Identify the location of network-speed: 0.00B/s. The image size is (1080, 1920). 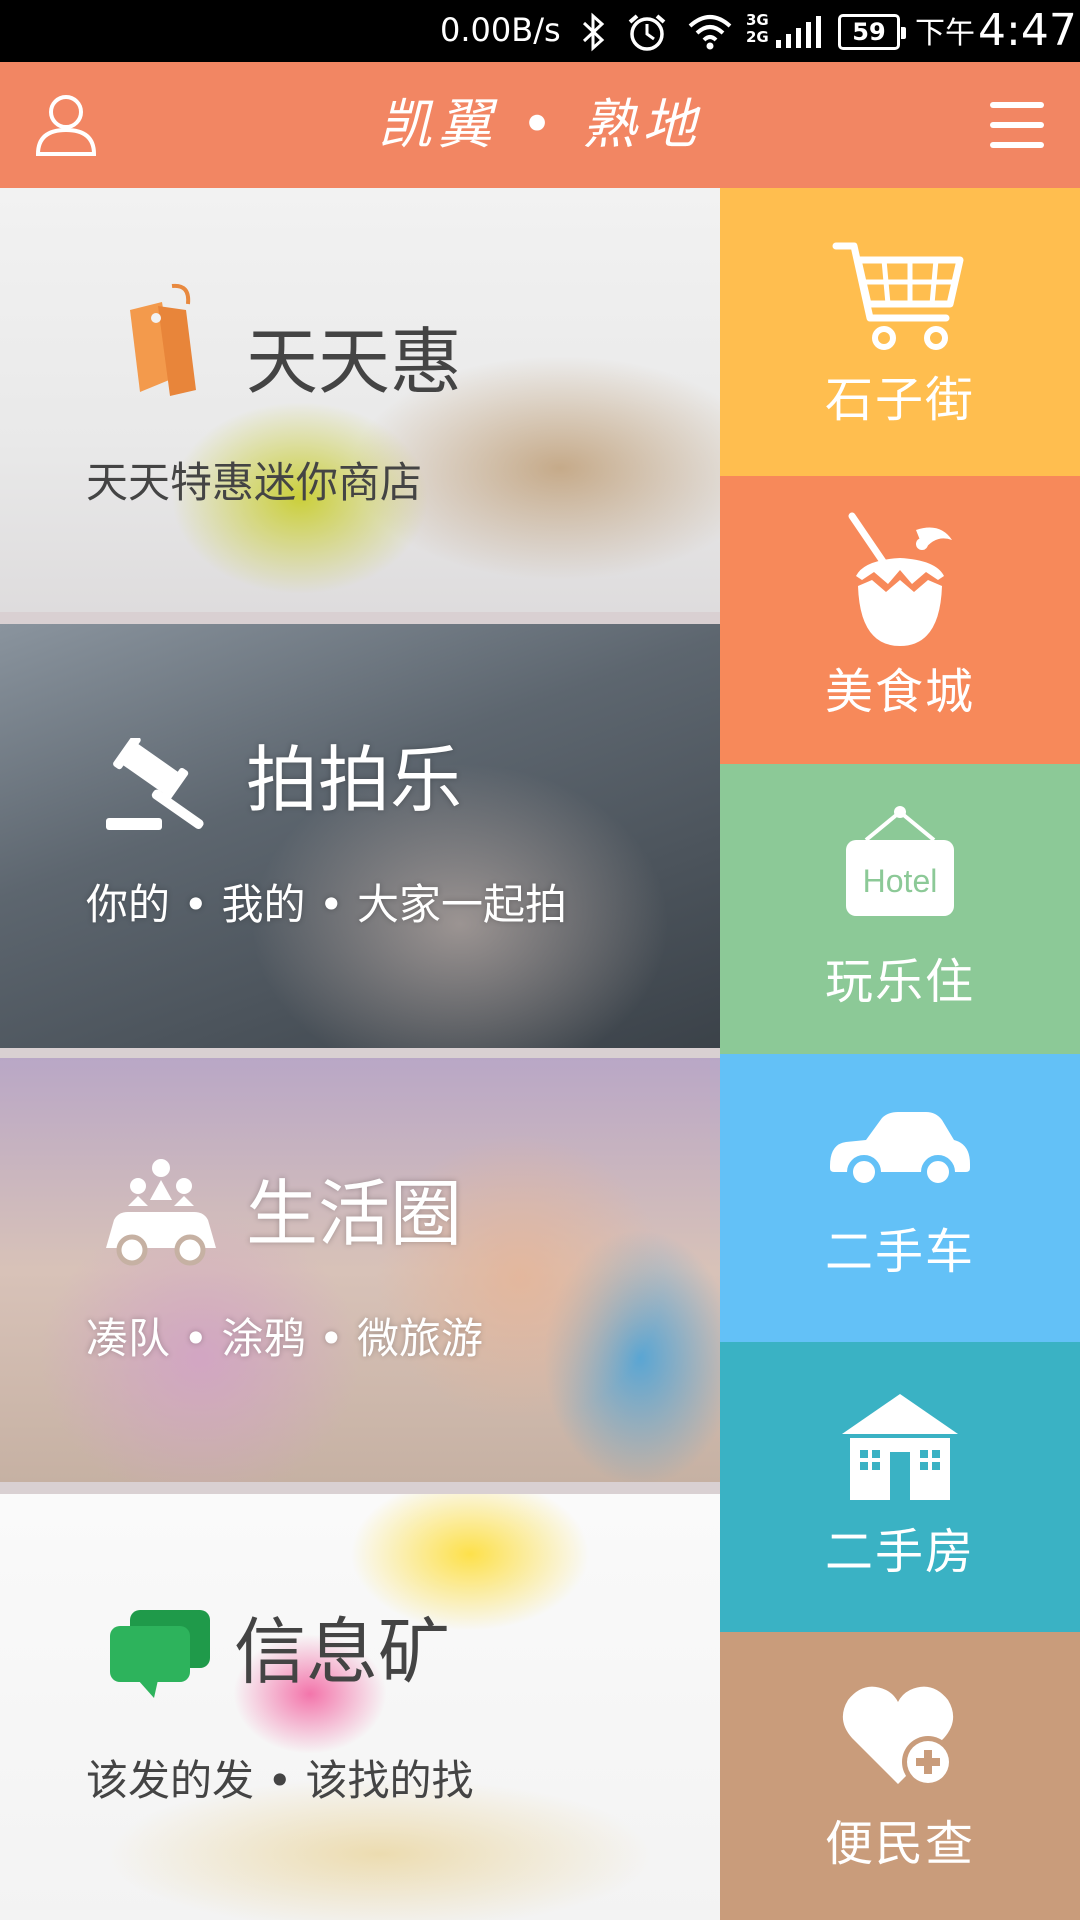
(500, 30).